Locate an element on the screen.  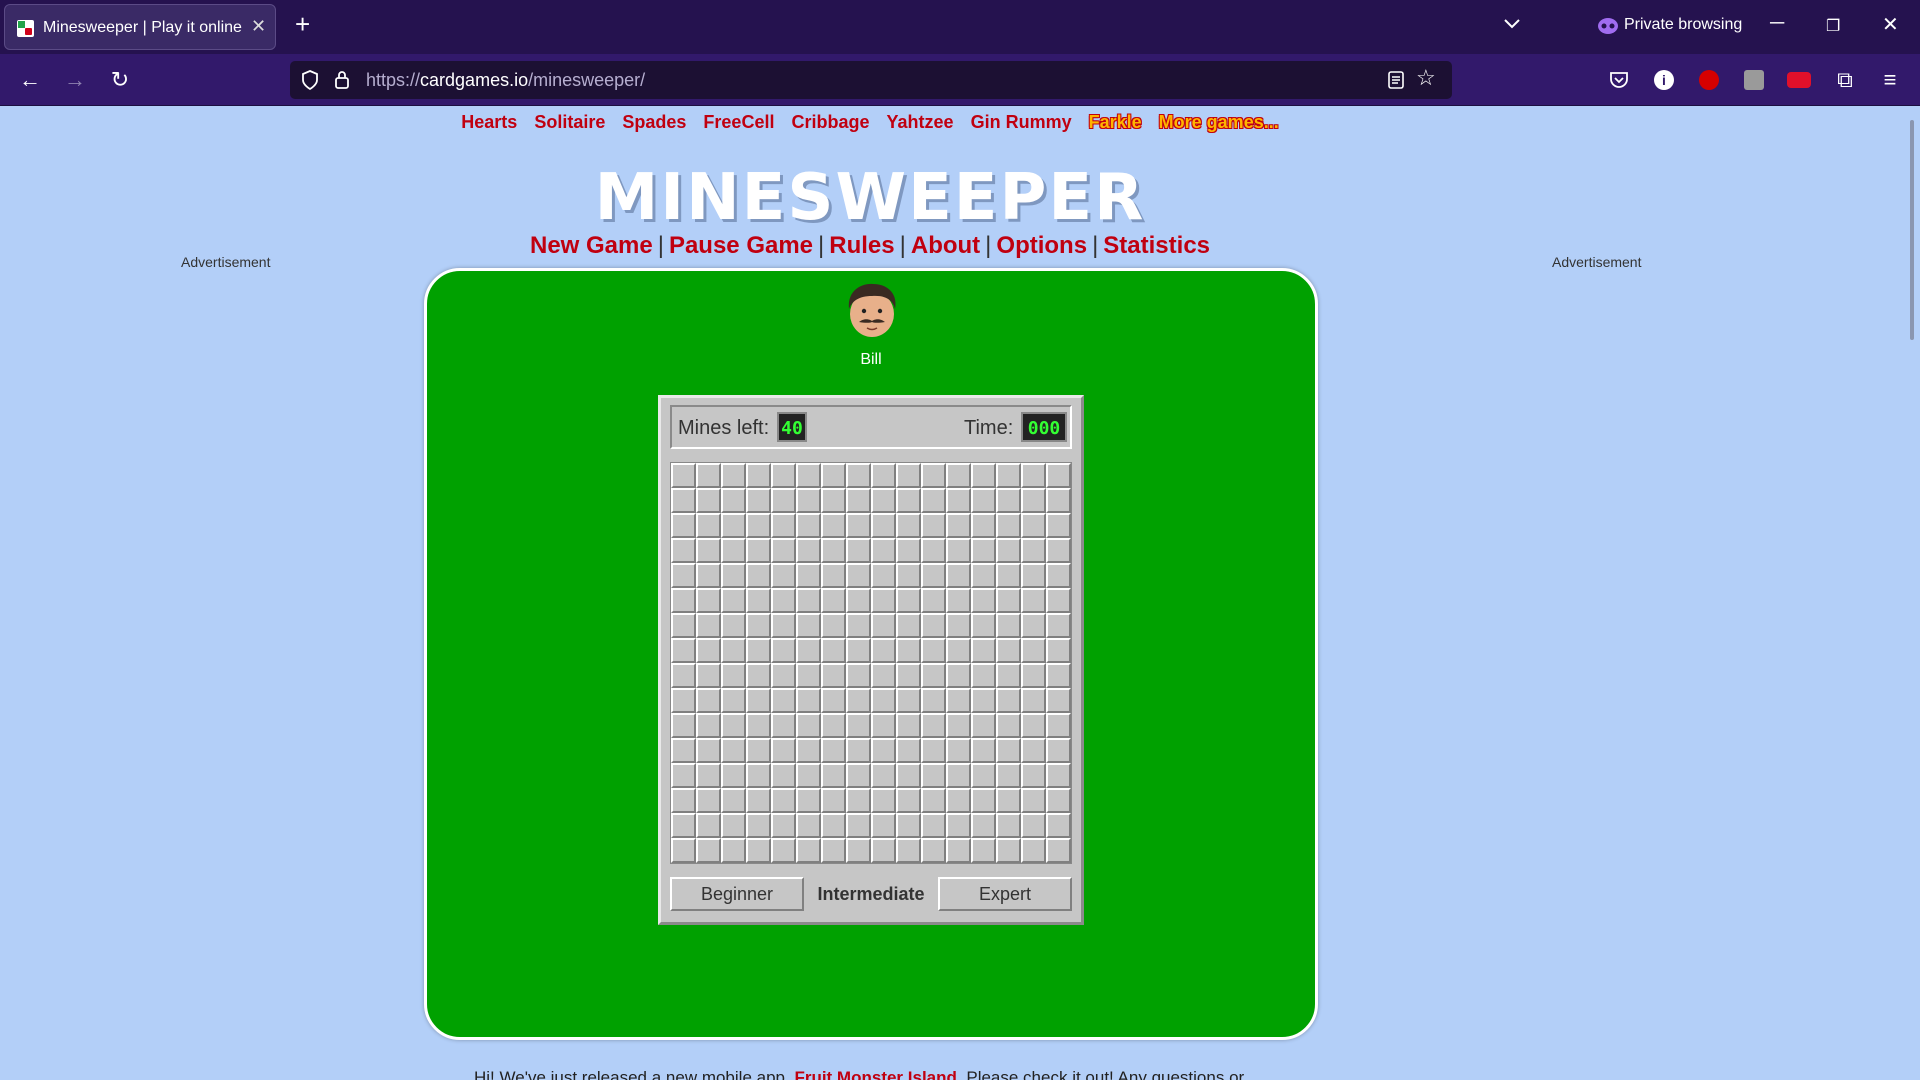
youtube-extension-icon is located at coordinates (1799, 80).